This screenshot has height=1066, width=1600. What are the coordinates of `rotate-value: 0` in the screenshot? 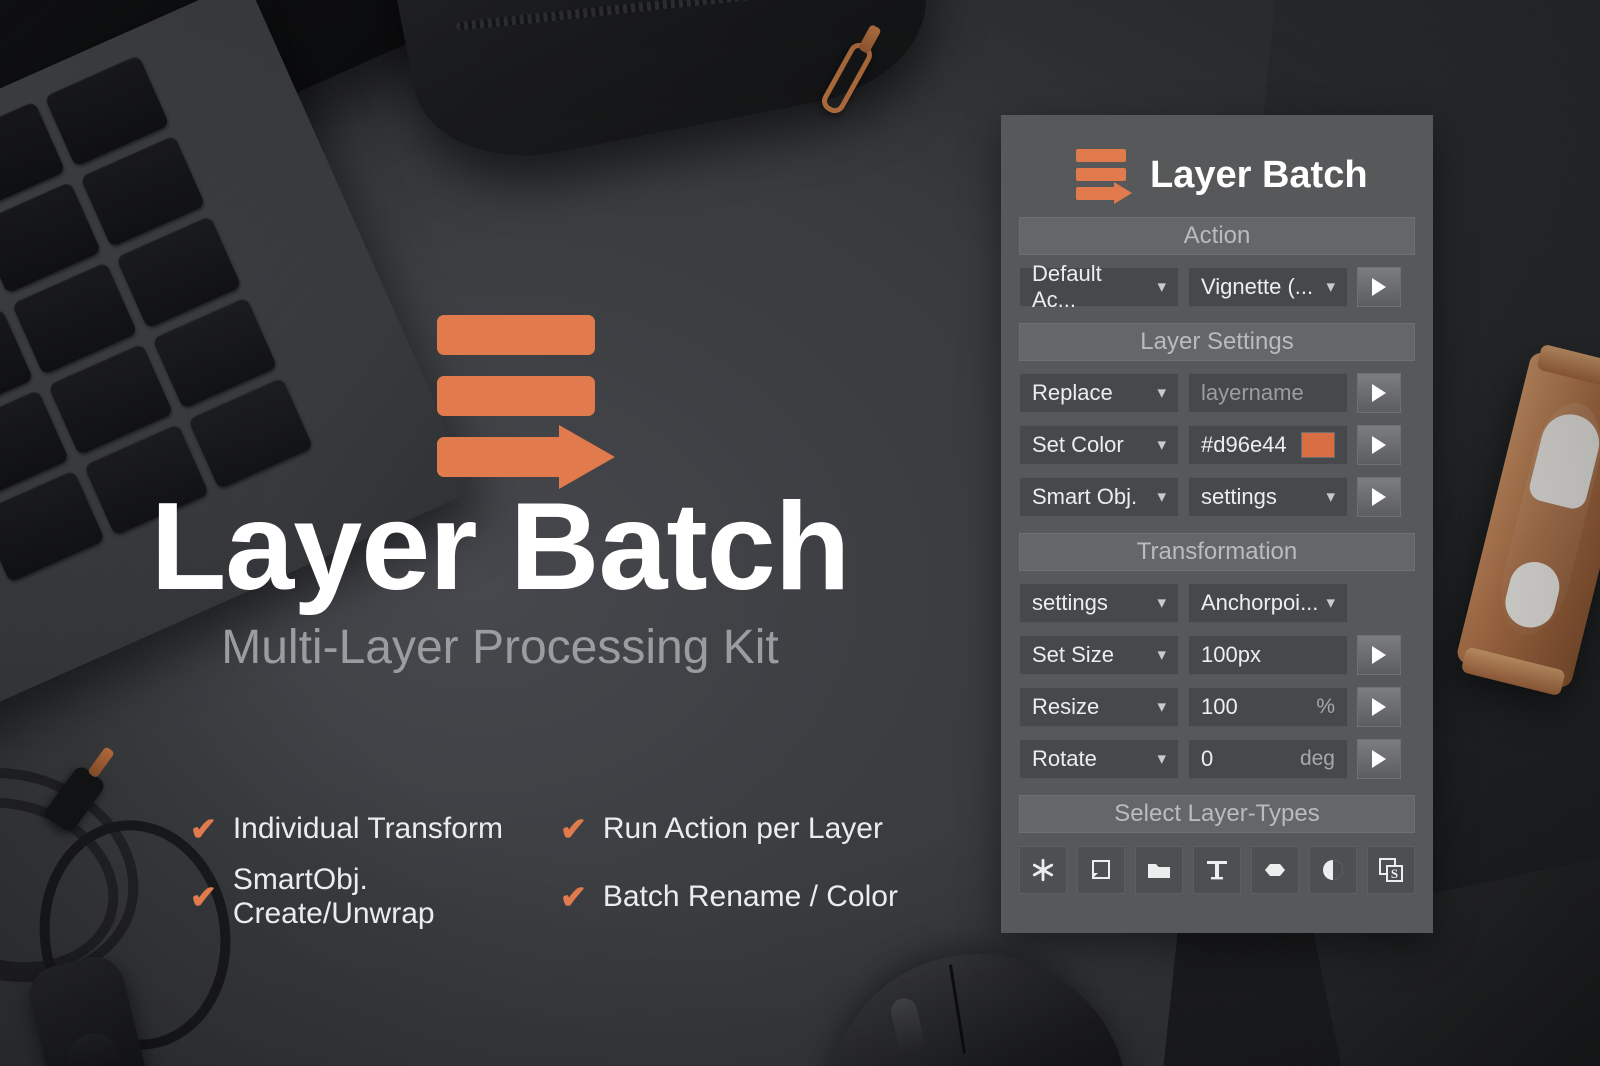 It's located at (1207, 758).